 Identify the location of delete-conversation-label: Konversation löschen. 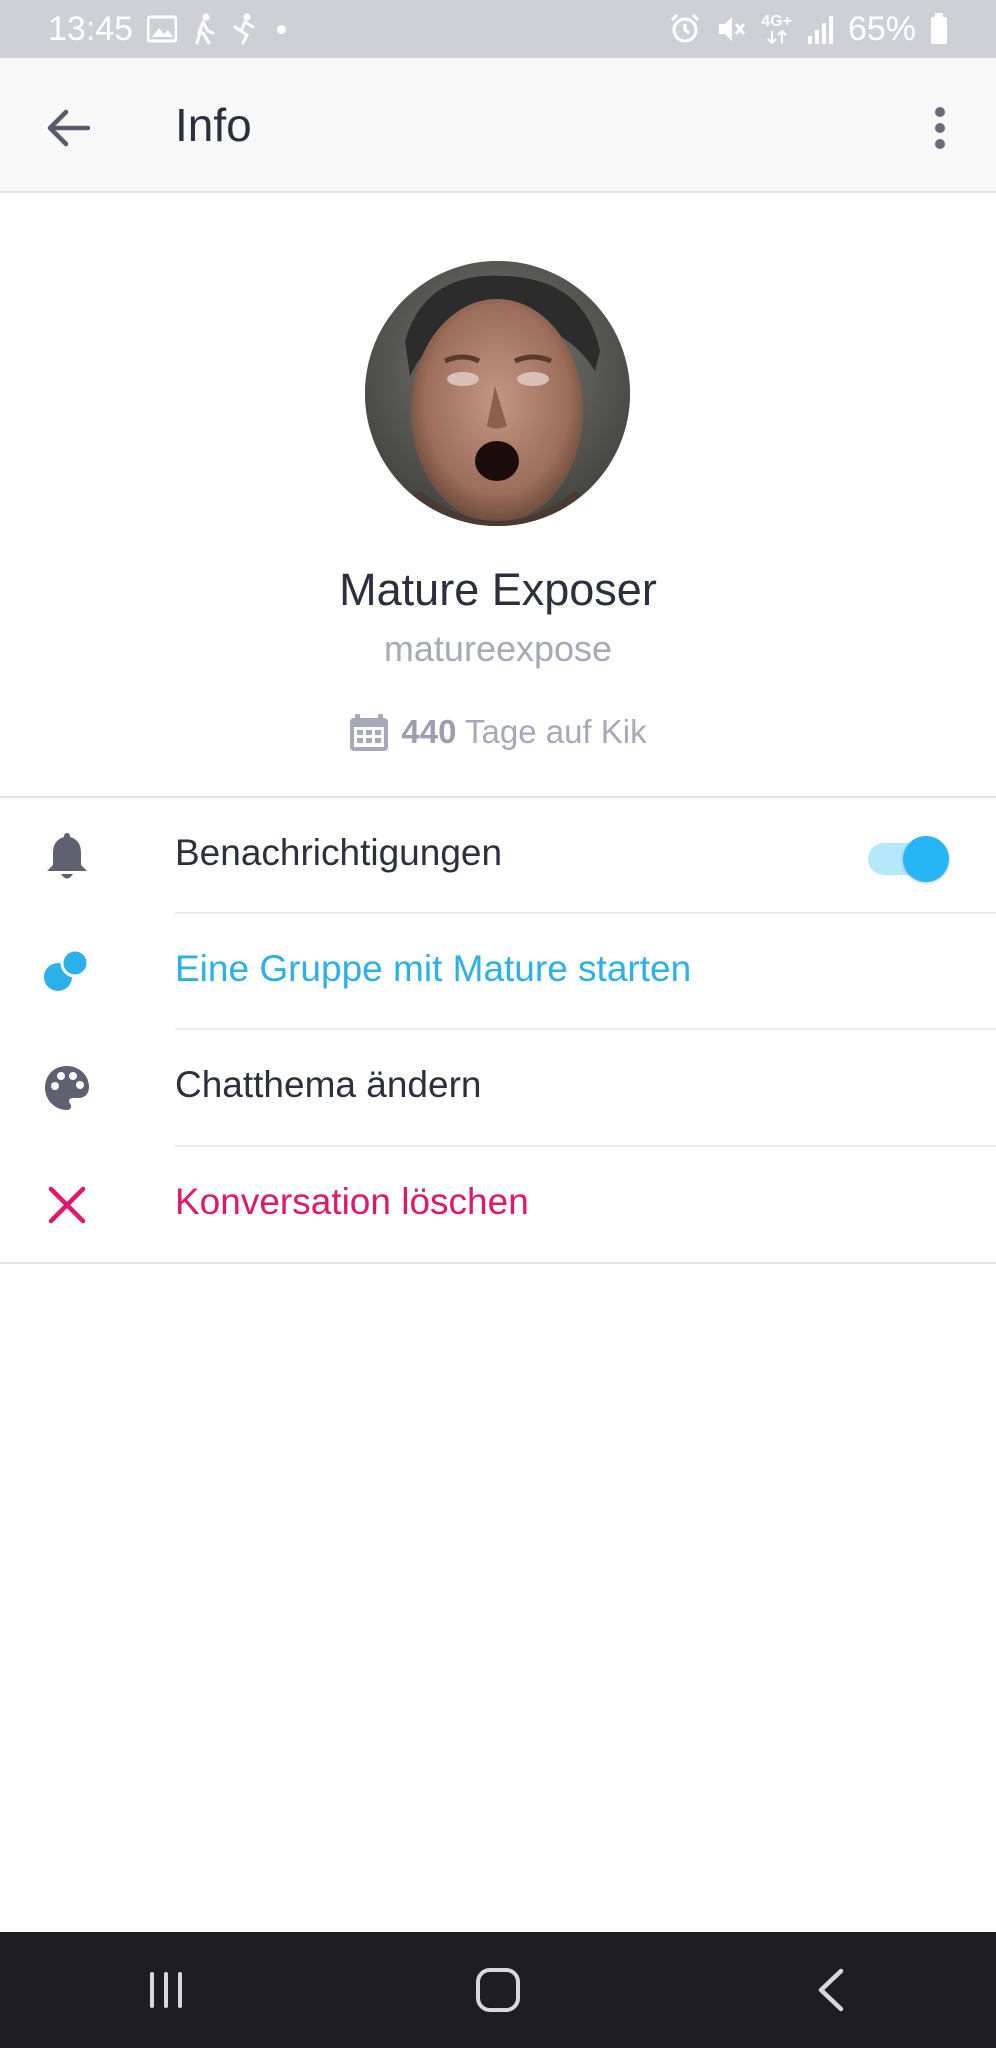
(352, 1201).